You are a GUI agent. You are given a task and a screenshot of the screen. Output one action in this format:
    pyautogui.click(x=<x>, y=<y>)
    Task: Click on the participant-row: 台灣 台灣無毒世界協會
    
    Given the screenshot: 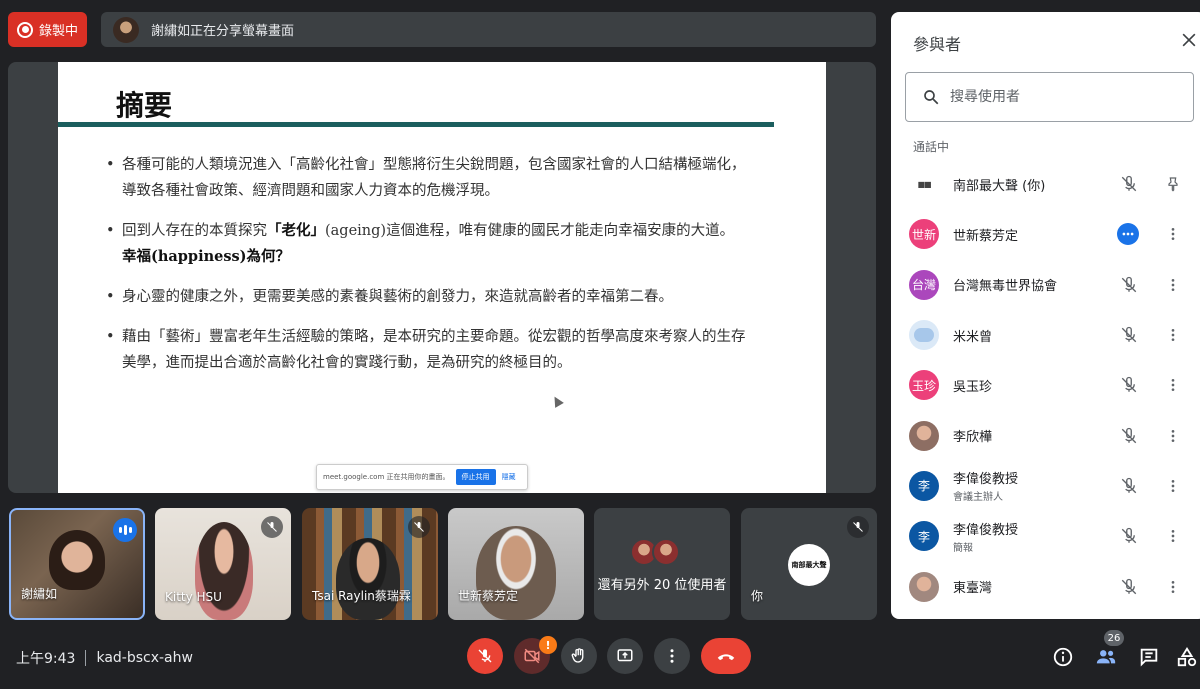 What is the action you would take?
    pyautogui.click(x=1045, y=285)
    